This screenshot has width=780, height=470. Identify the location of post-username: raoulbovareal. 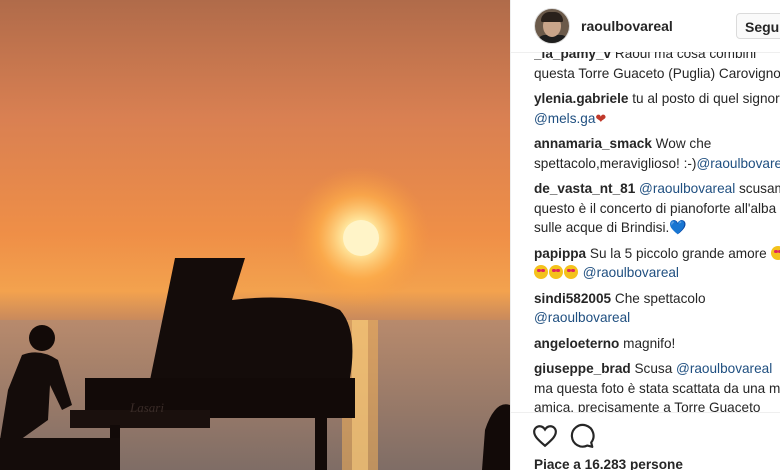
(627, 26).